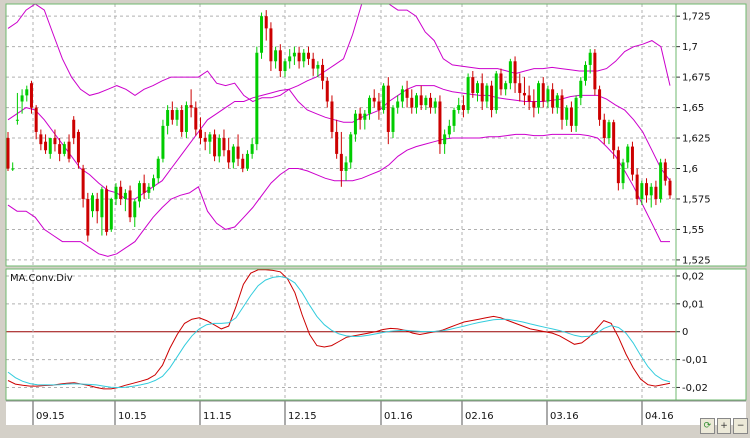 Image resolution: width=750 pixels, height=438 pixels. I want to click on macd-tick-label: -0,02, so click(695, 388).